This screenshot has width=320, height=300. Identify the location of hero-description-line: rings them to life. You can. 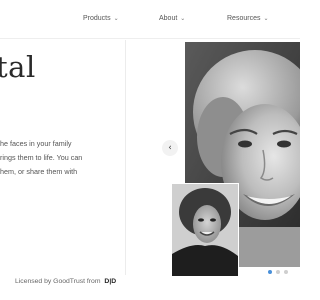
(41, 157).